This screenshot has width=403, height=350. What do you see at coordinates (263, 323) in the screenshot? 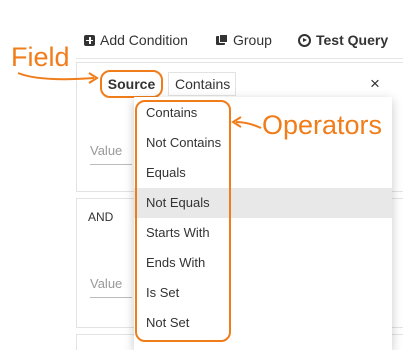
I see `operator-option-not-set: Not Set` at bounding box center [263, 323].